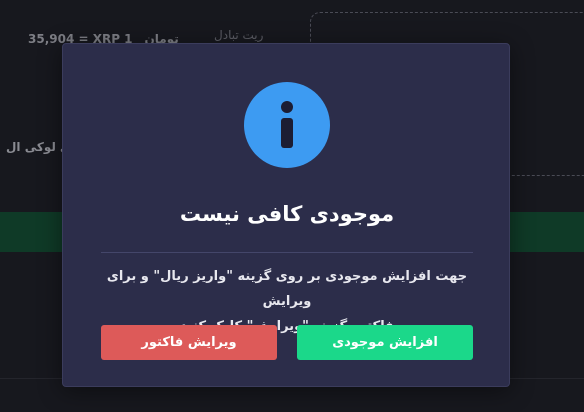 The image size is (584, 412). Describe the element at coordinates (385, 342) in the screenshot. I see `increase-balance-button: افزایش موجودی` at that location.